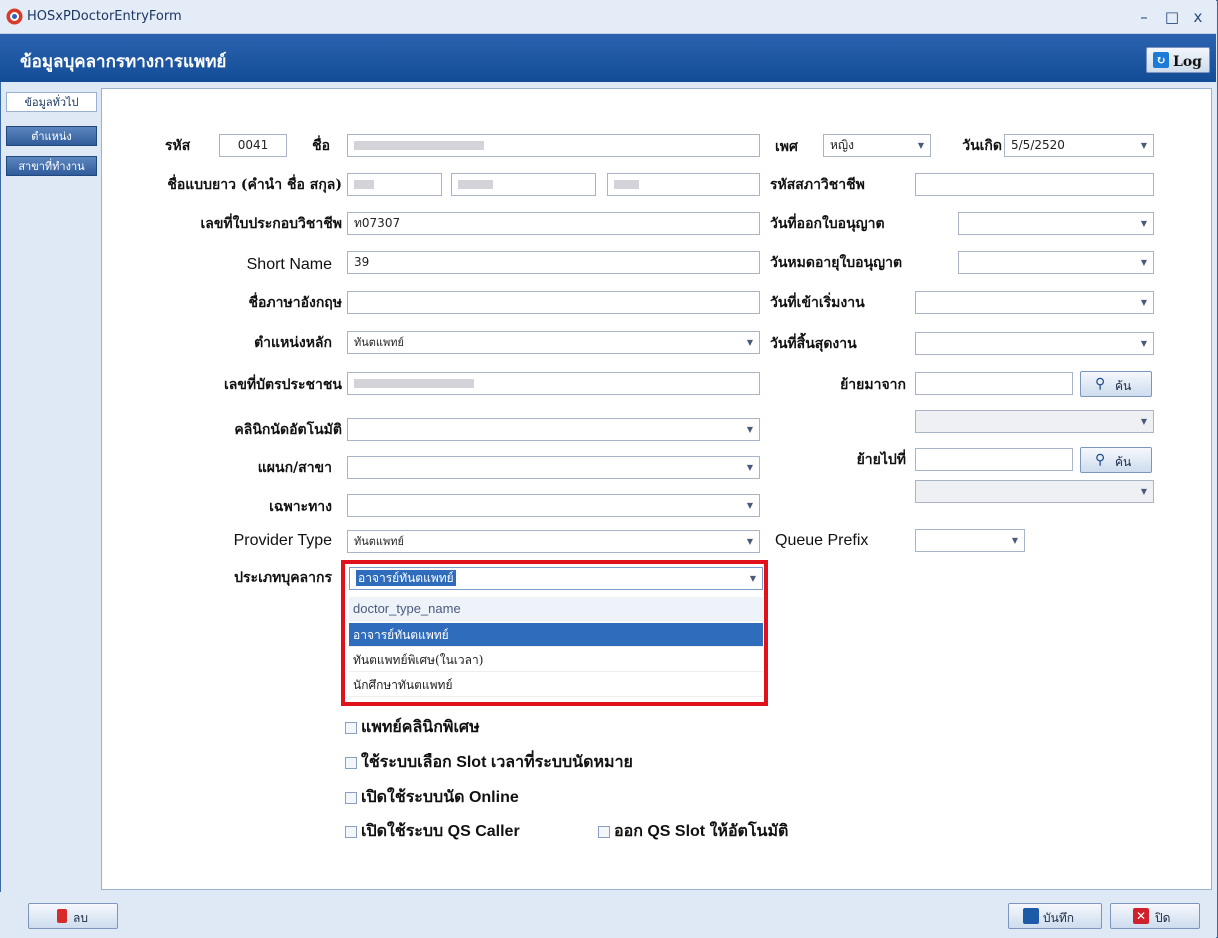  I want to click on log-button: ↻ Log, so click(1178, 60).